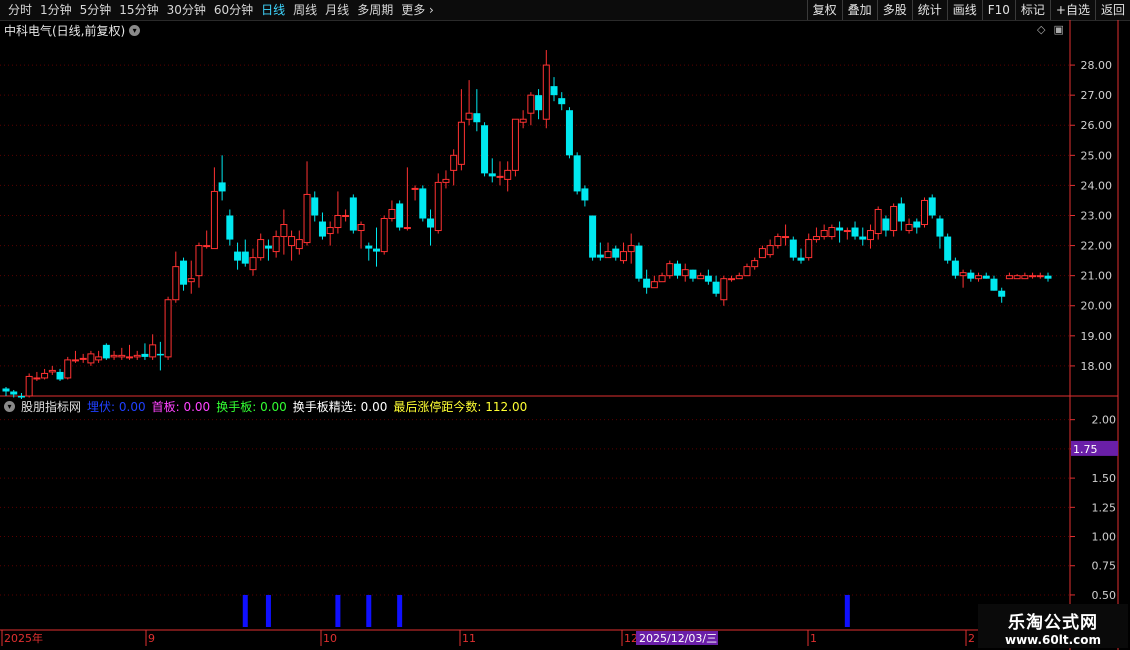  What do you see at coordinates (1104, 566) in the screenshot?
I see `indicator-axis-label: 0.75` at bounding box center [1104, 566].